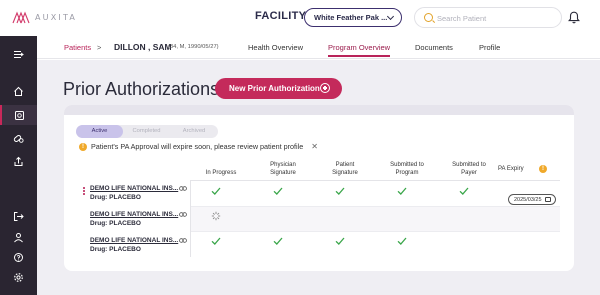 The image size is (600, 295). Describe the element at coordinates (434, 47) in the screenshot. I see `tab-documents: Documents` at that location.